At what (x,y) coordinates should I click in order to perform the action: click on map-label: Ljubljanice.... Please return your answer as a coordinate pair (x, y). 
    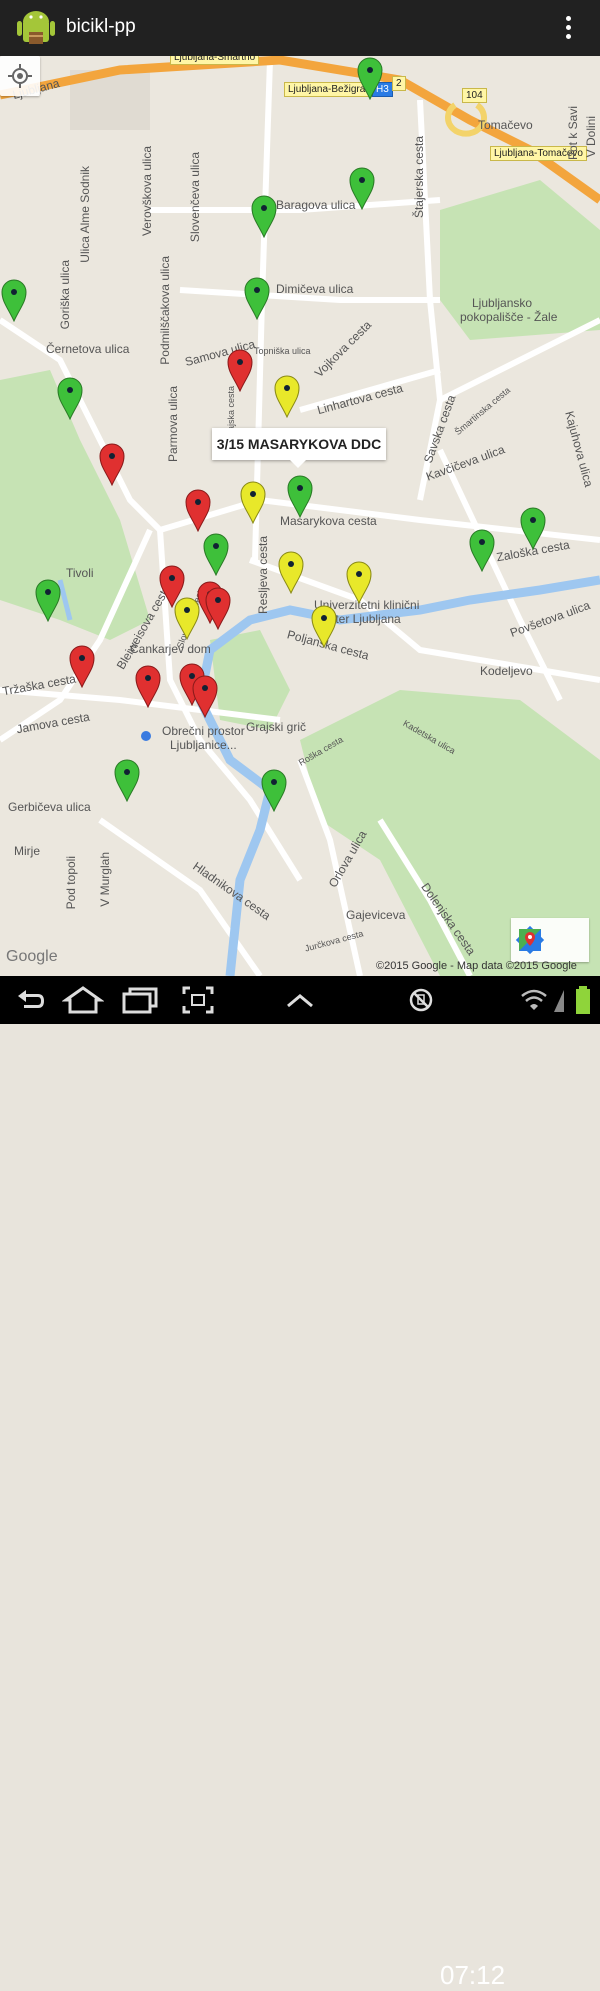
    Looking at the image, I should click on (203, 745).